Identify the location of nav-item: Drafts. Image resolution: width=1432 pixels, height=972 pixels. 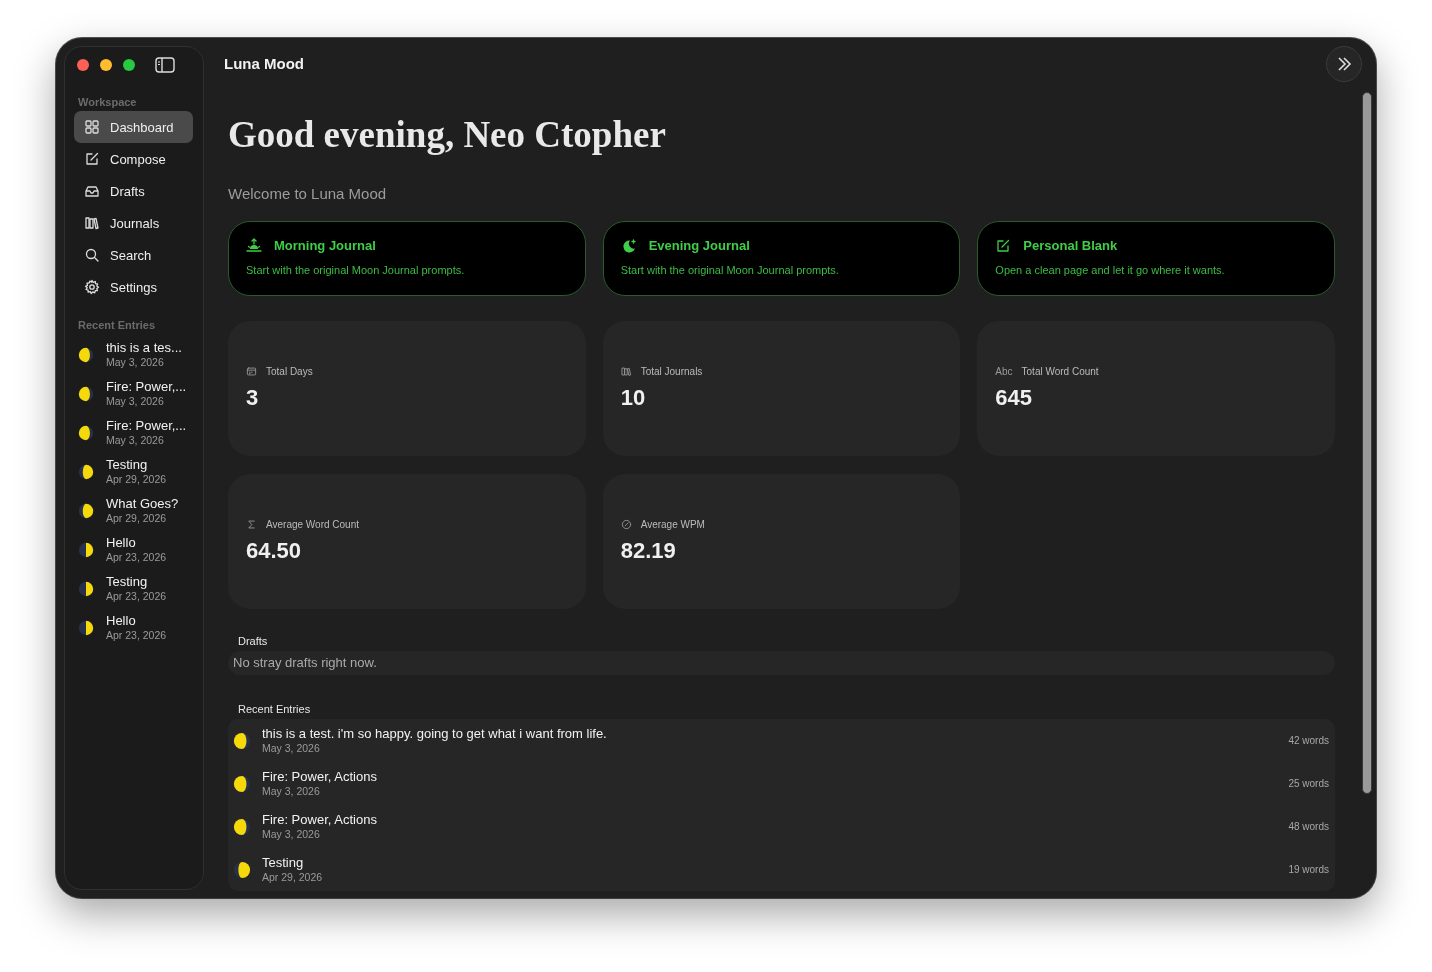
(133, 191).